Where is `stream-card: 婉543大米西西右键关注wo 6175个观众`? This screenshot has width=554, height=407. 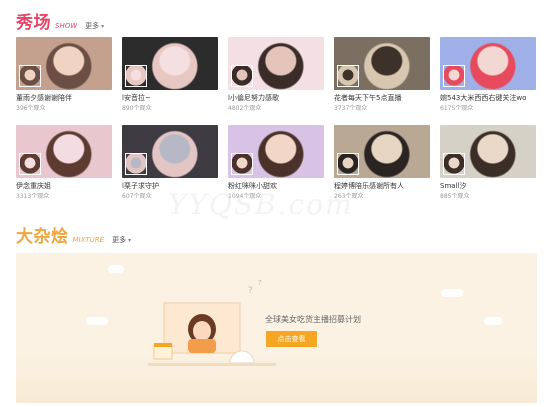 stream-card: 婉543大米西西右键关注wo 6175个观众 is located at coordinates (488, 76).